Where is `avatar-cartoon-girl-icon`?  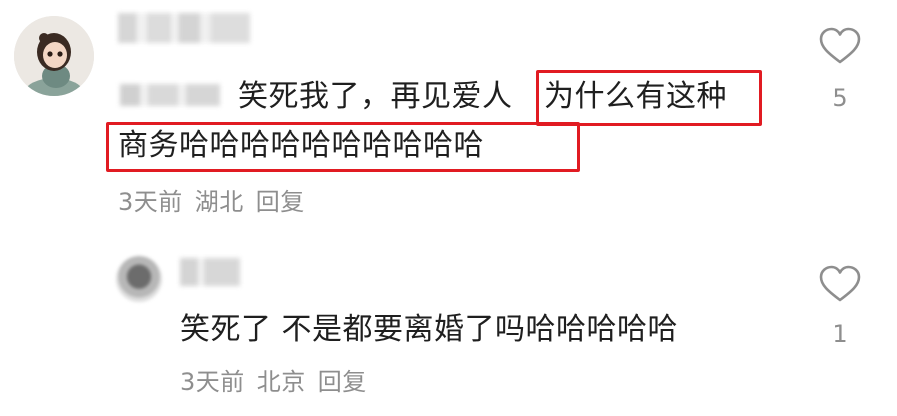 avatar-cartoon-girl-icon is located at coordinates (54, 56).